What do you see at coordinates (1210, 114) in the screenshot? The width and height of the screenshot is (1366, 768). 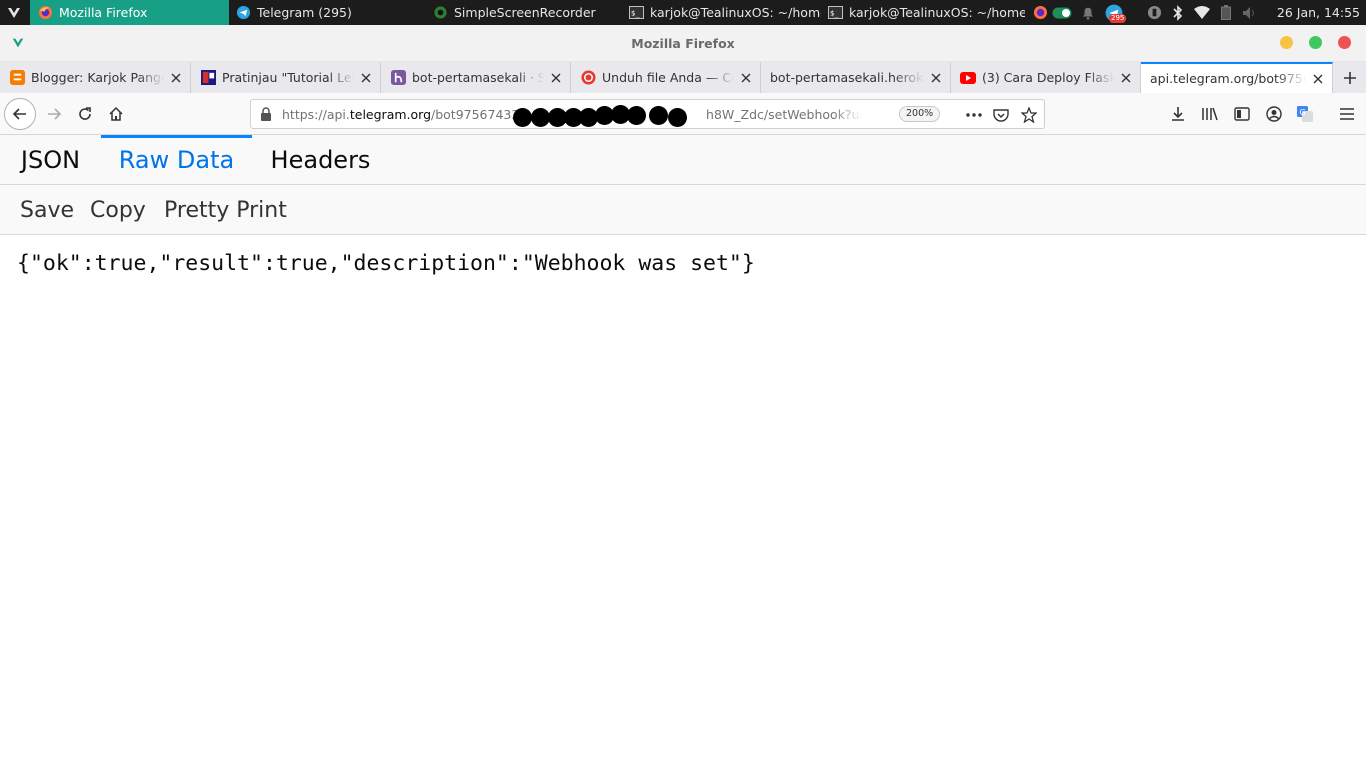 I see `library-button` at bounding box center [1210, 114].